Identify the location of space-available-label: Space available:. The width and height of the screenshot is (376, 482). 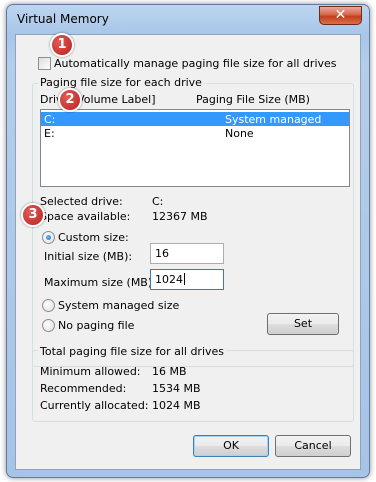
(85, 216).